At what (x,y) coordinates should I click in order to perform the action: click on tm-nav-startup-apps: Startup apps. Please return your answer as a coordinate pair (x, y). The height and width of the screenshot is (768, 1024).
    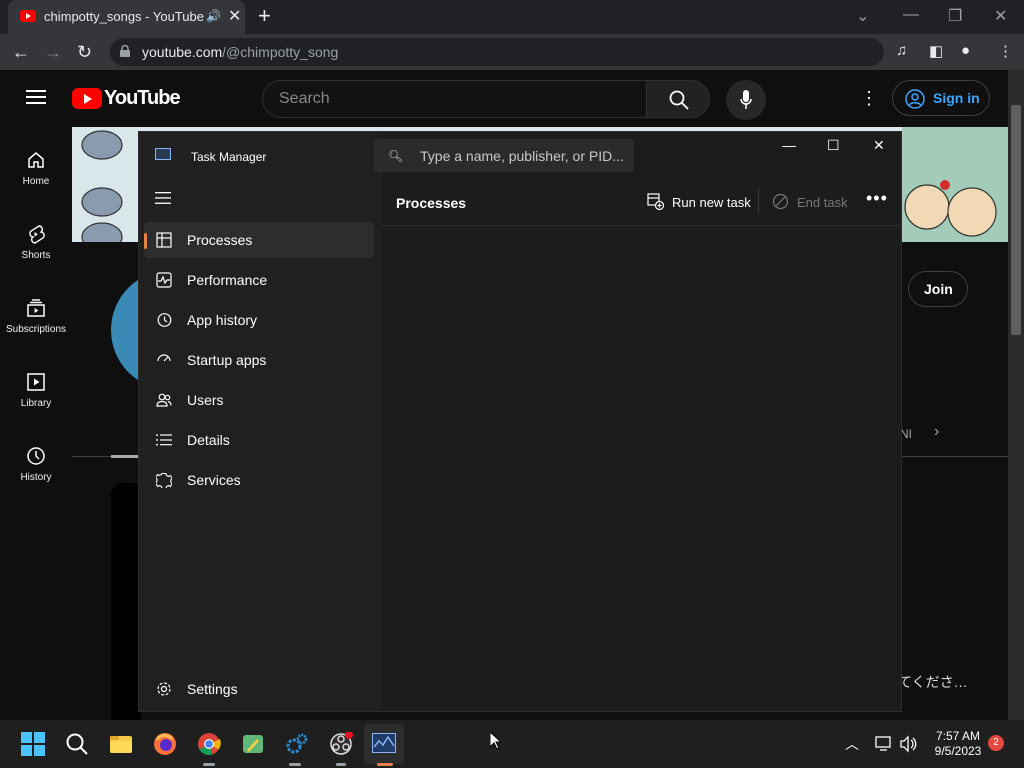
    Looking at the image, I should click on (259, 360).